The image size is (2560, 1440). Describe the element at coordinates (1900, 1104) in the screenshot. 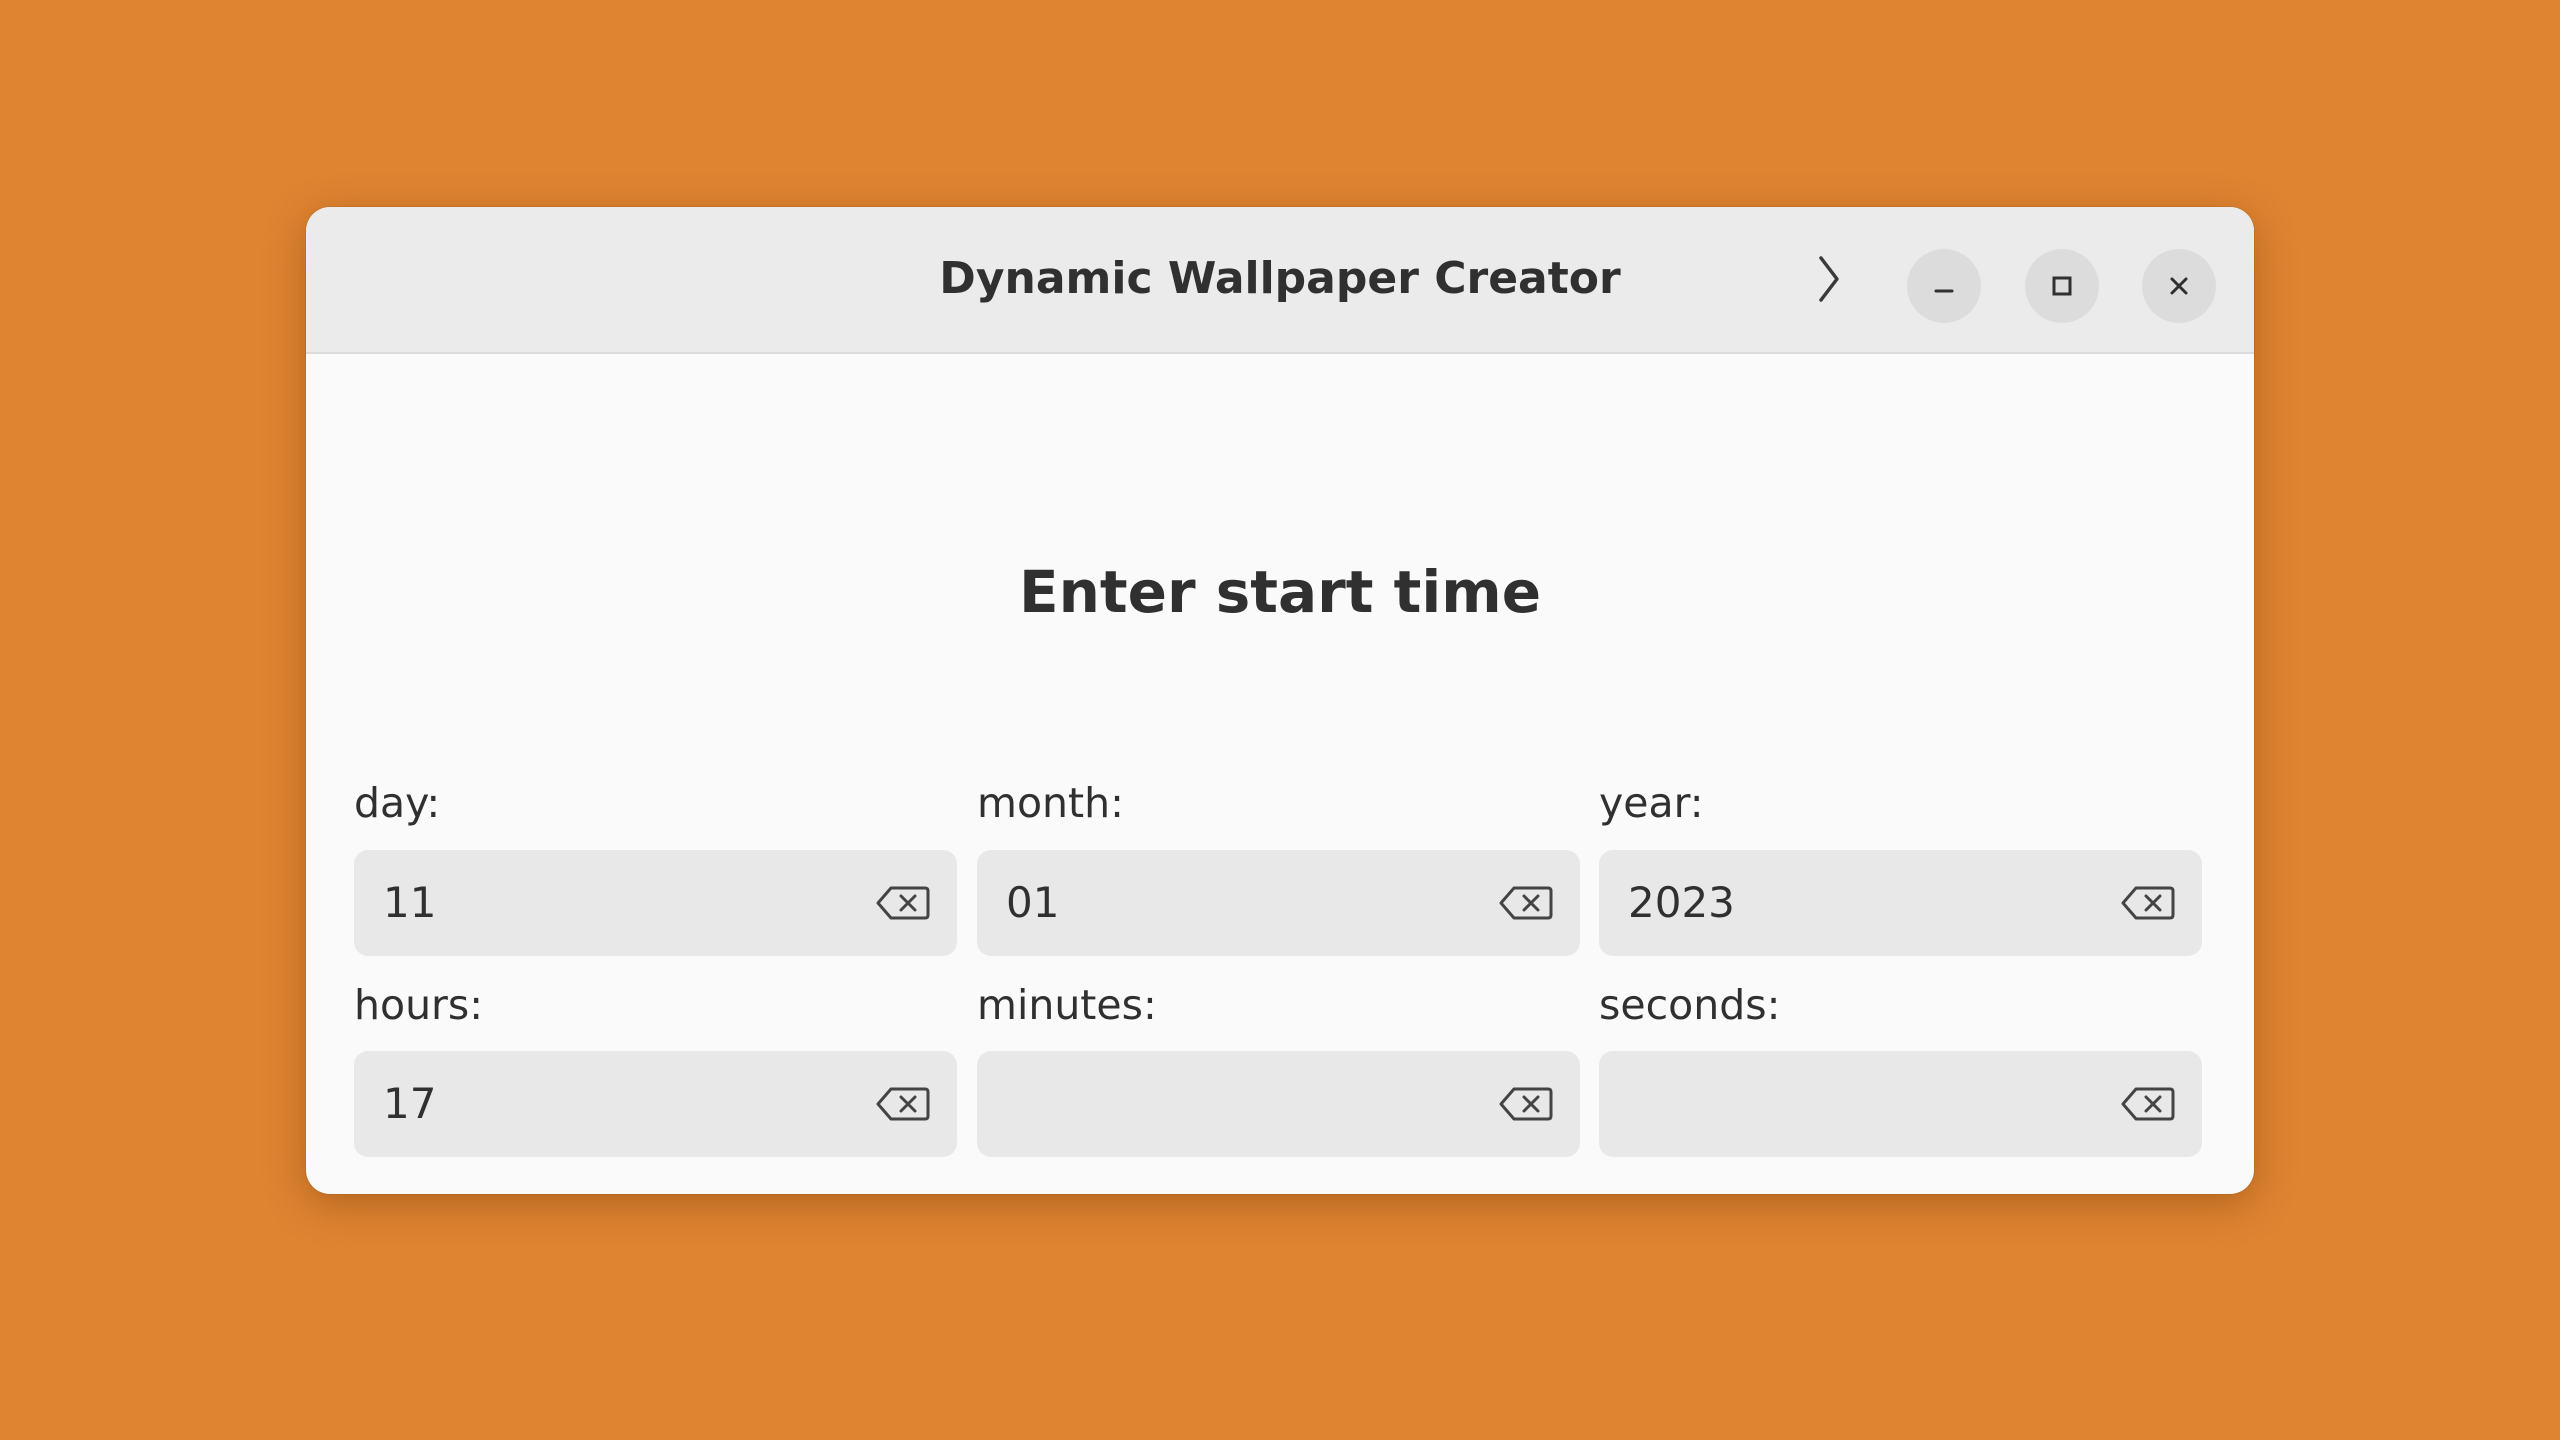

I see `seconds-field` at that location.